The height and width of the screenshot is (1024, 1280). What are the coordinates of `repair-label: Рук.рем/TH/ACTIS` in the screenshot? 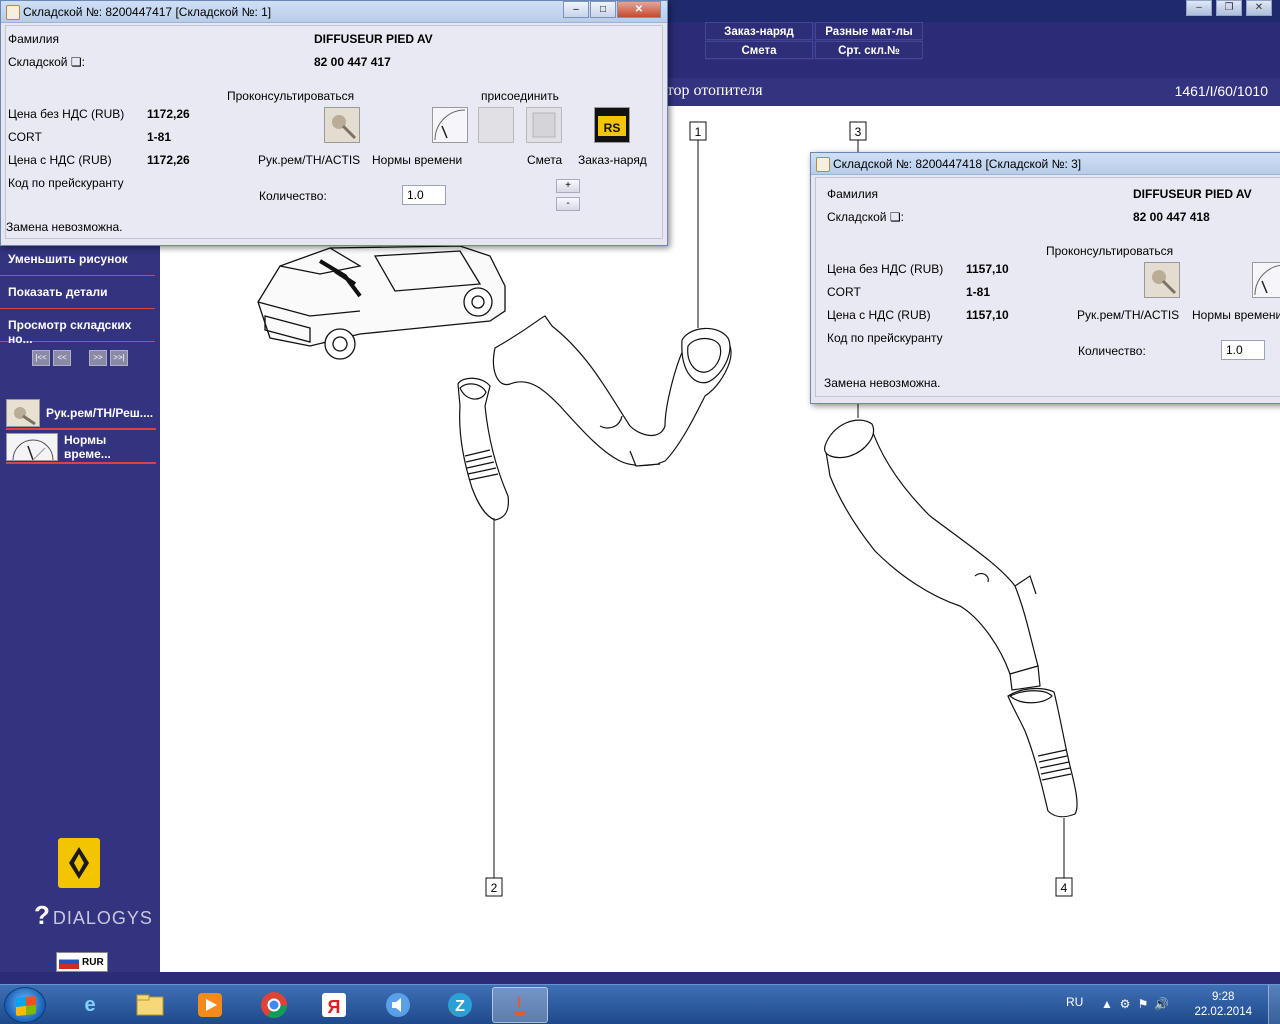 It's located at (309, 160).